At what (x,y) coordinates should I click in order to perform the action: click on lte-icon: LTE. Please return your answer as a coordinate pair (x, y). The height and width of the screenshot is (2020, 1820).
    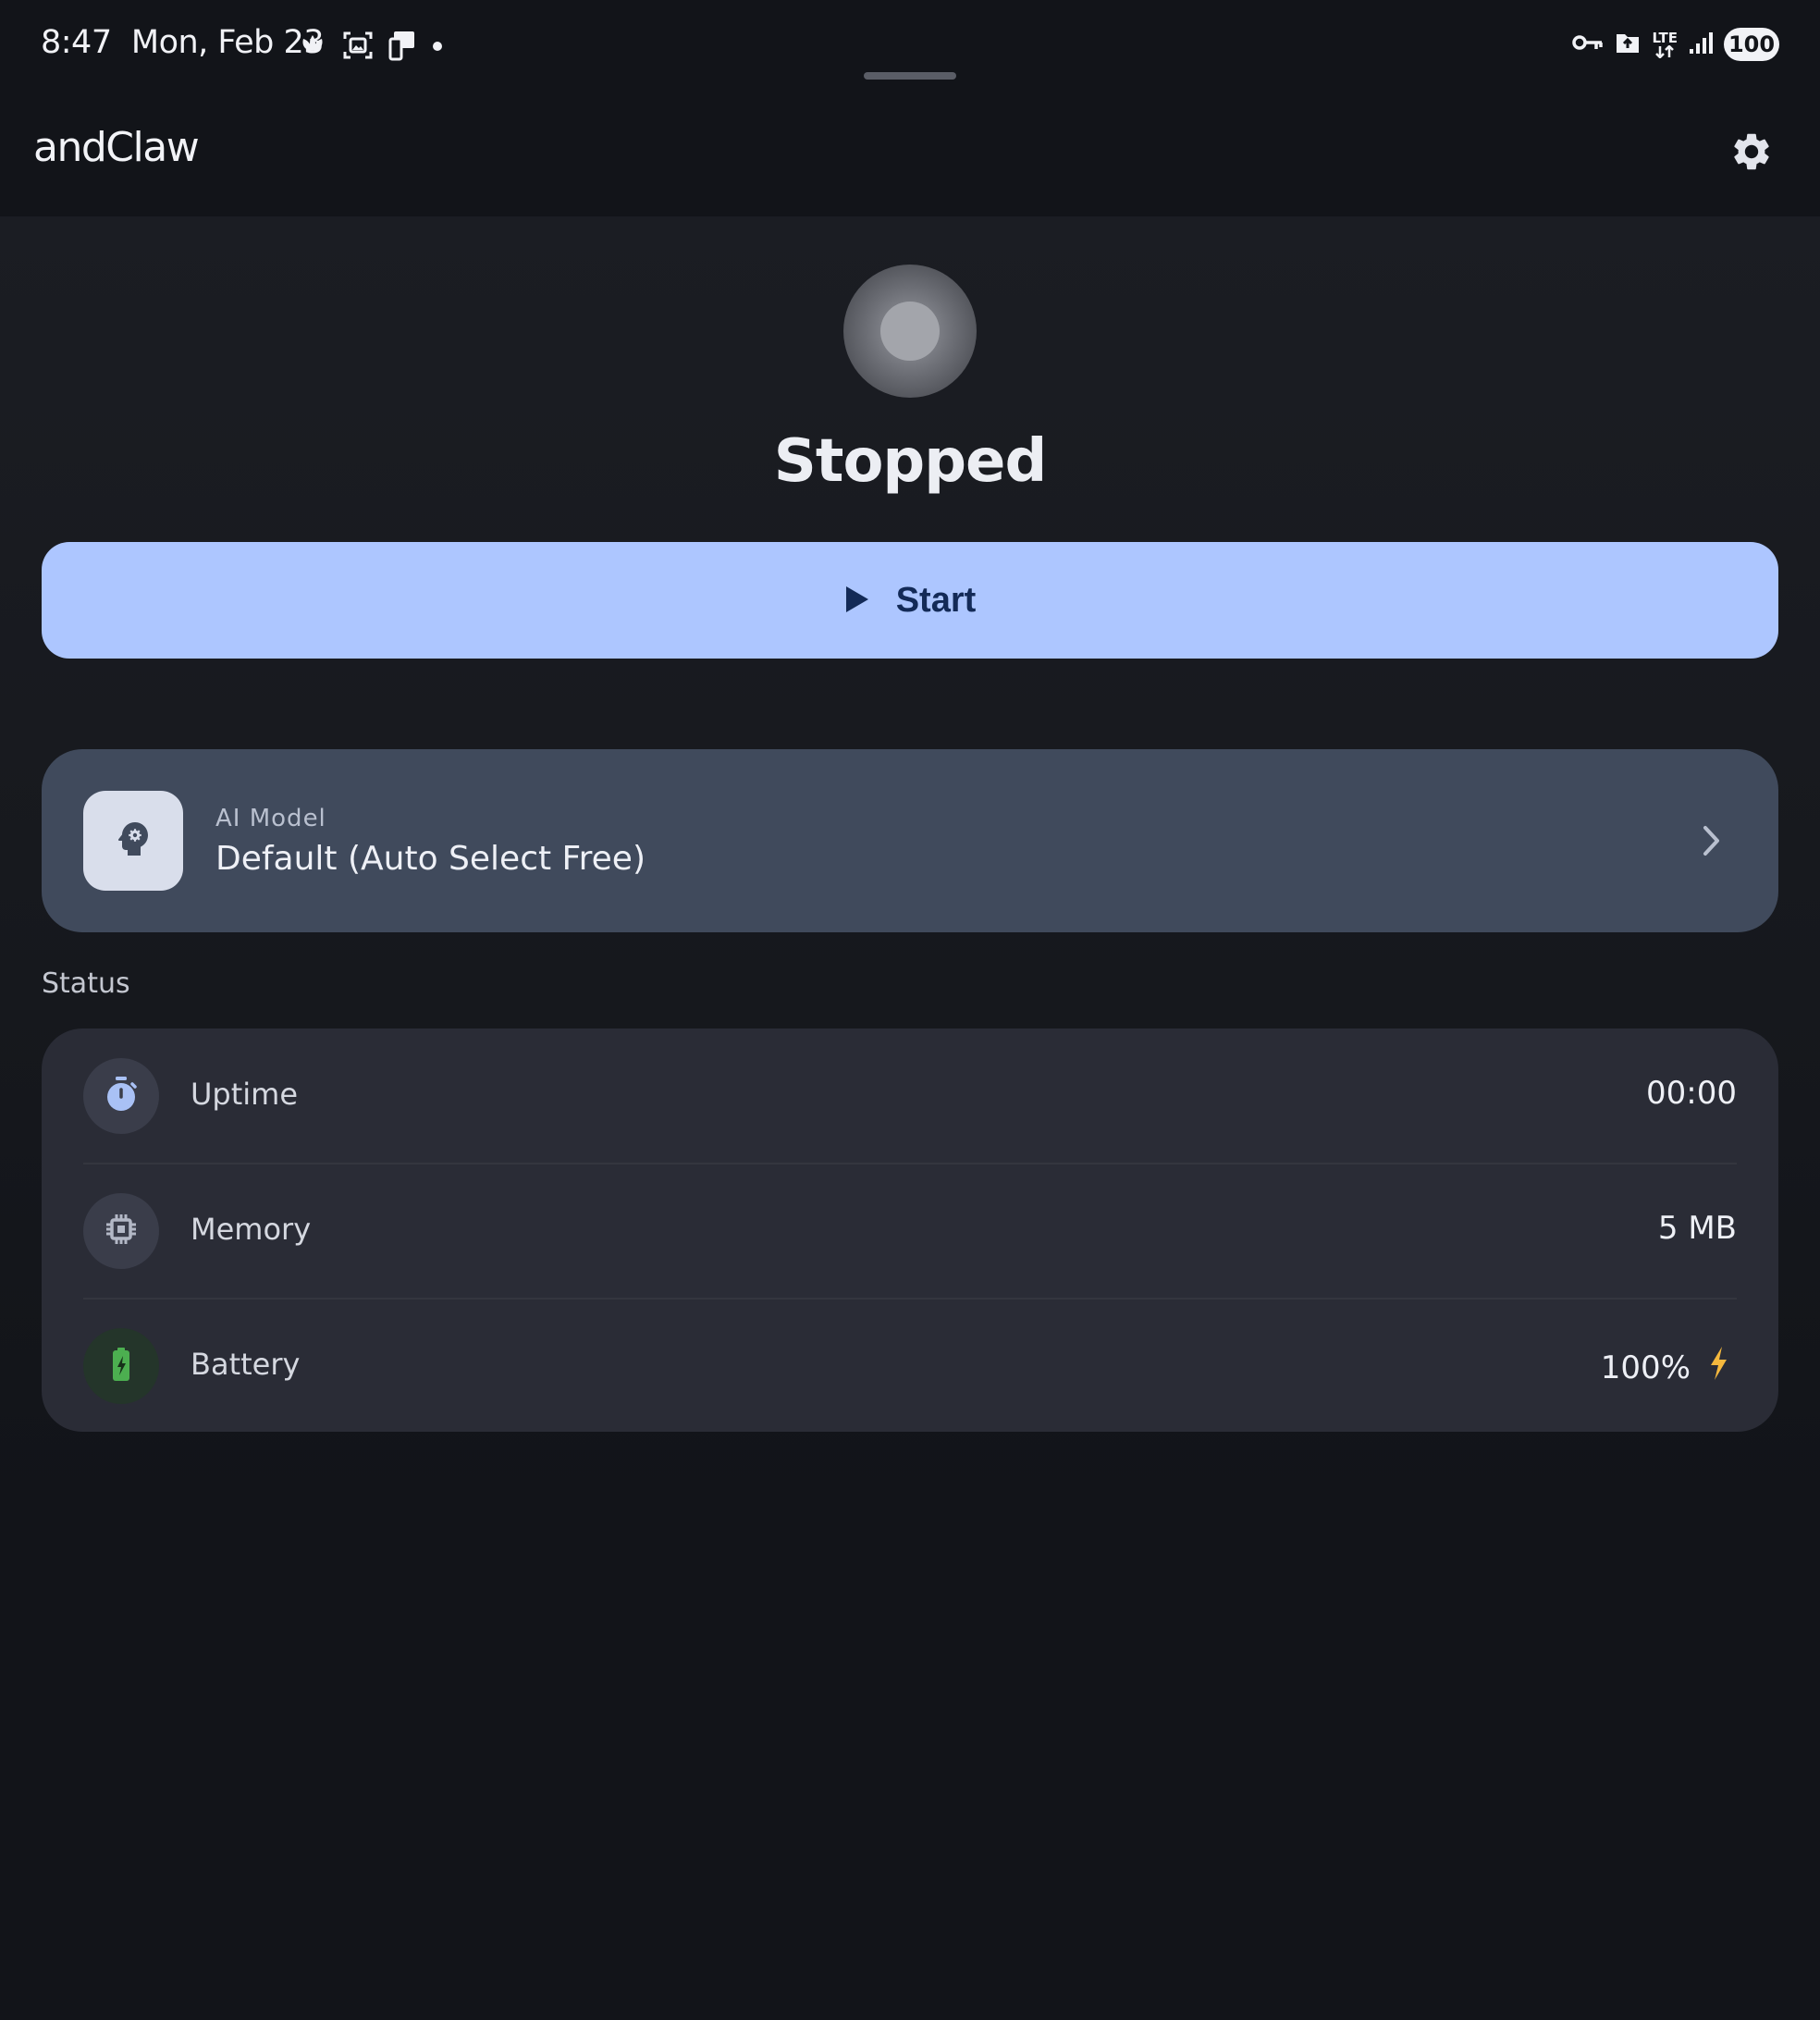
    Looking at the image, I should click on (1665, 45).